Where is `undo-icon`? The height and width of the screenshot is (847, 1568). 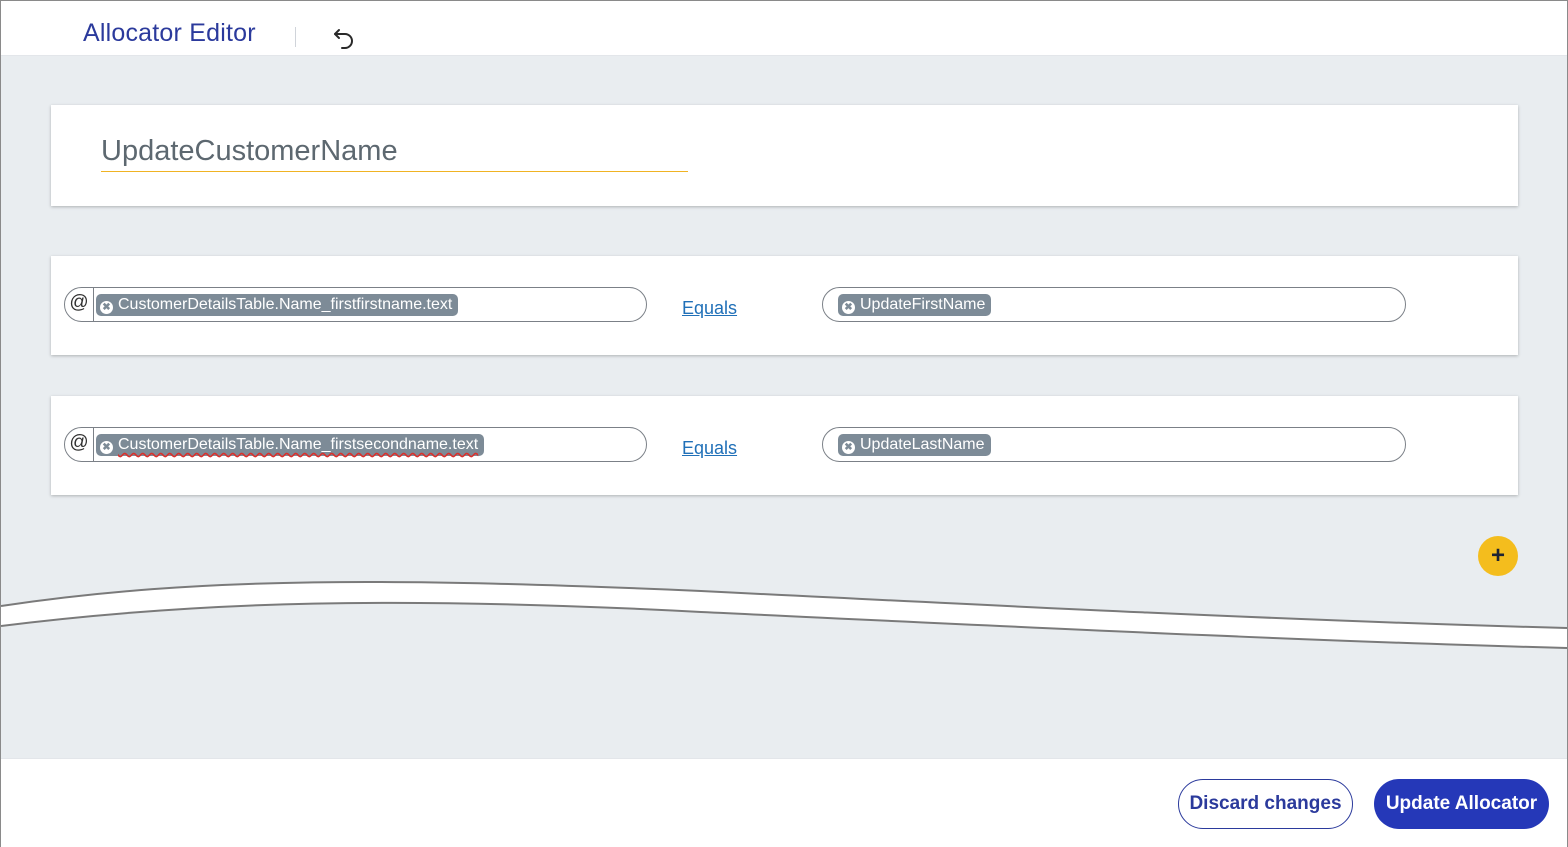 undo-icon is located at coordinates (345, 37).